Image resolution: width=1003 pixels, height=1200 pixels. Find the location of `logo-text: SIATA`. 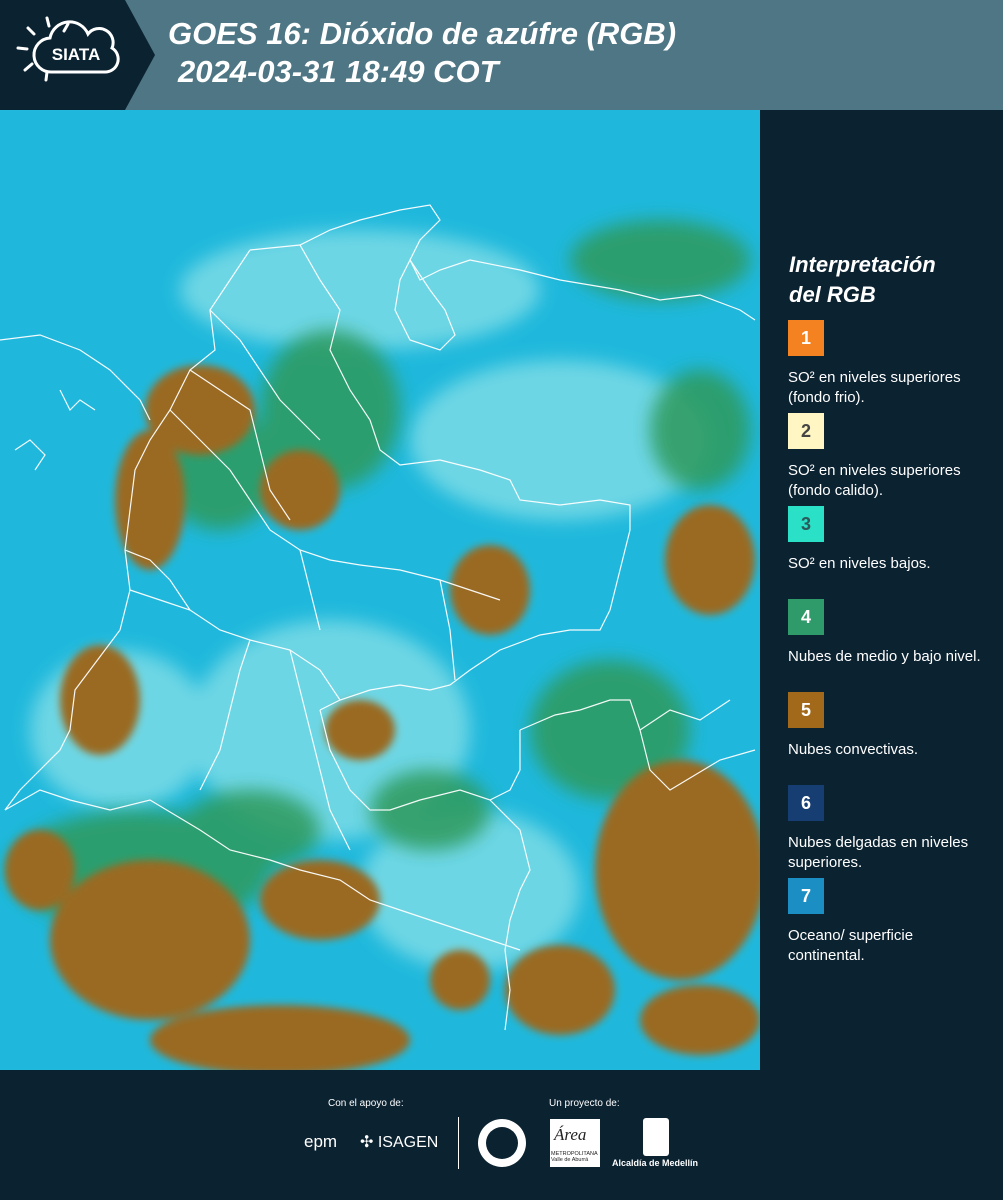

logo-text: SIATA is located at coordinates (76, 54).